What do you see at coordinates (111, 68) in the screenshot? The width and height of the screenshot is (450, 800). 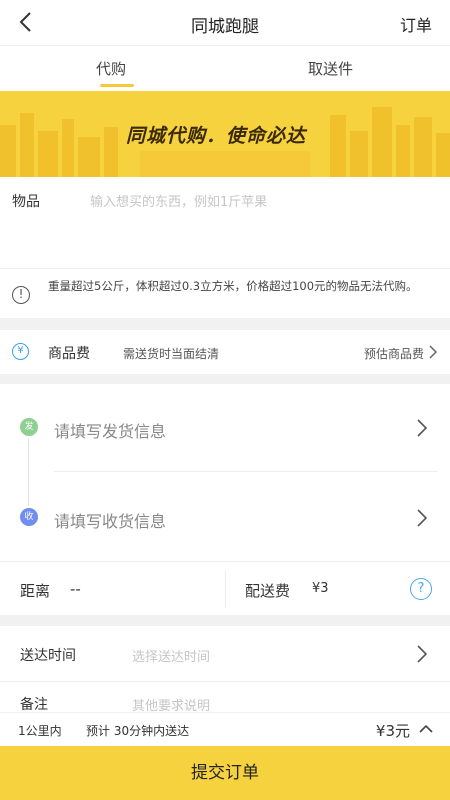 I see `tab-purchase: 代购` at bounding box center [111, 68].